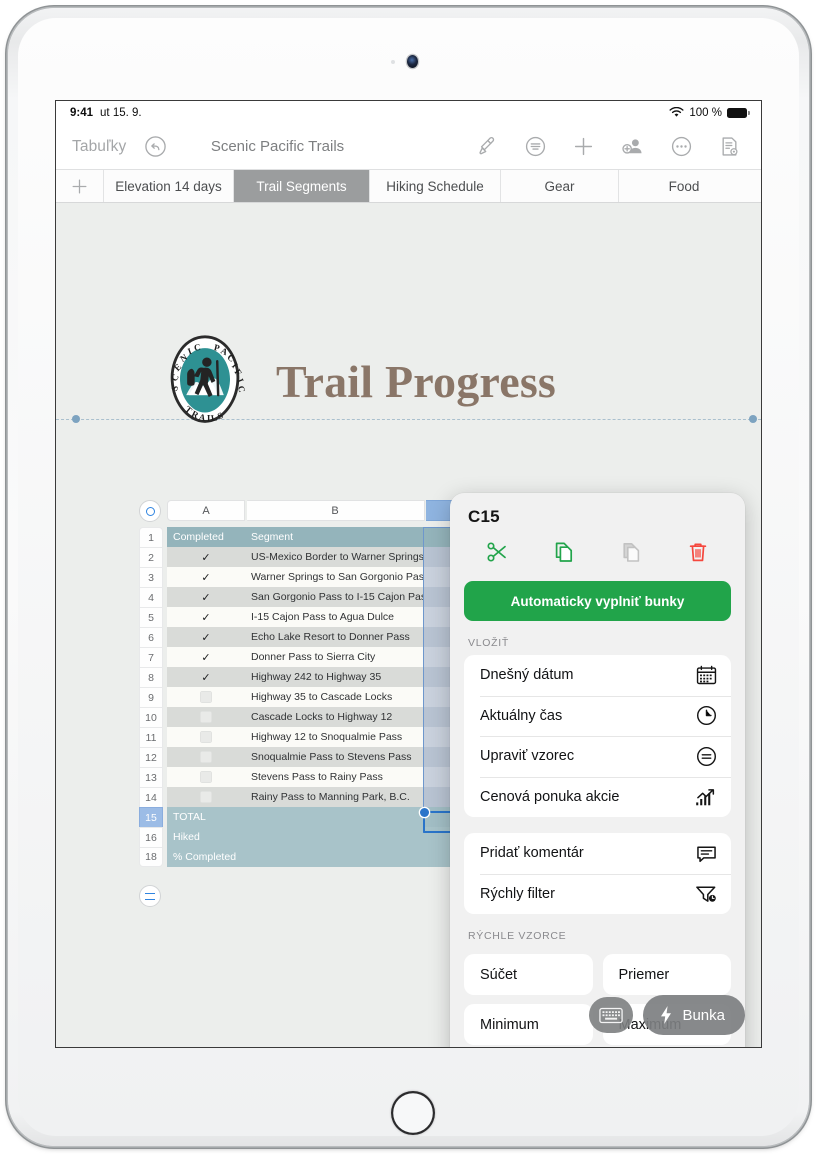  I want to click on footer-label-hiked: Hiked, so click(206, 837).